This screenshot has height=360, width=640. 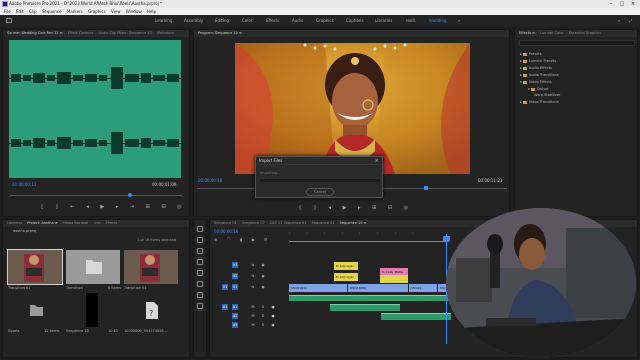 I want to click on maximize-button: □, so click(x=622, y=4).